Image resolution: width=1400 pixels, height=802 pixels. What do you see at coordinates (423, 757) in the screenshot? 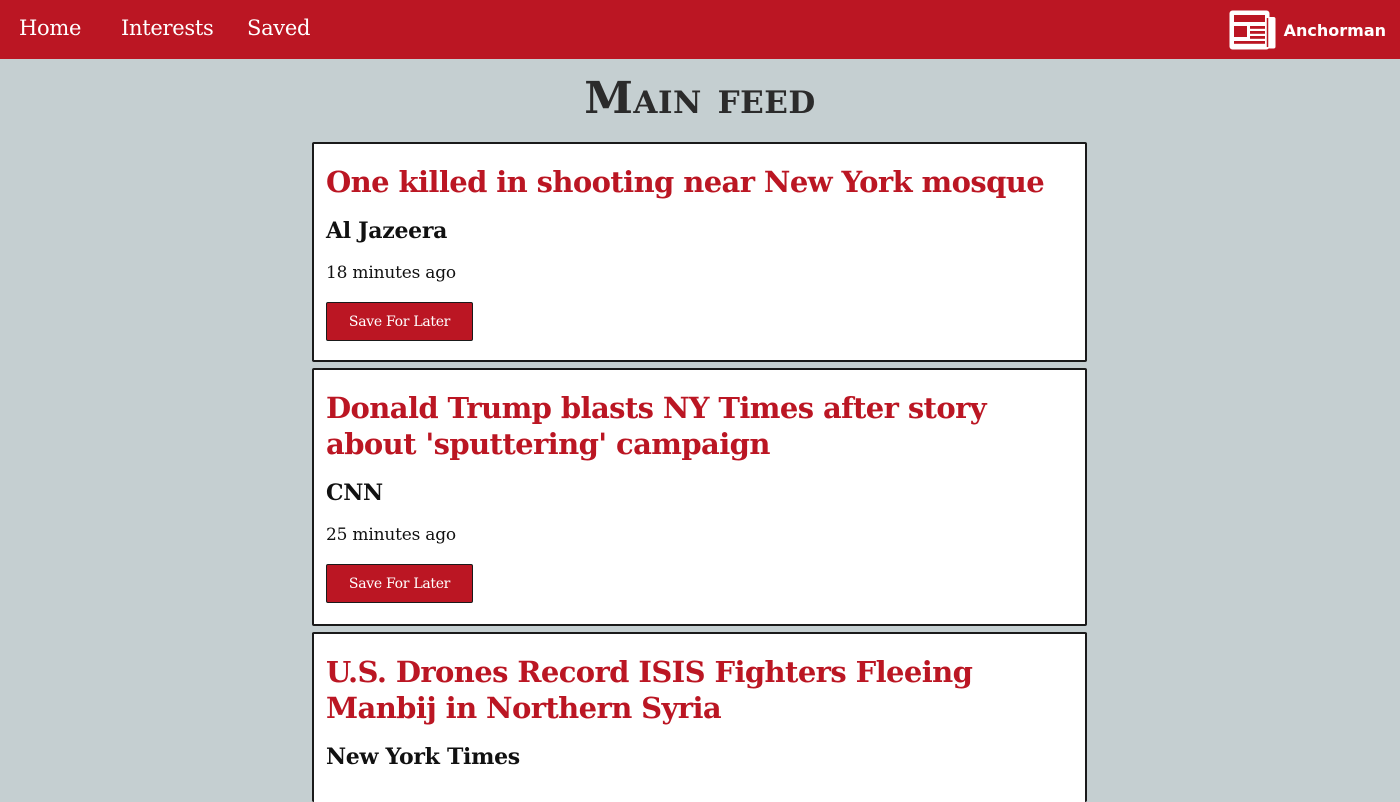
I see `article-source: New York Times` at bounding box center [423, 757].